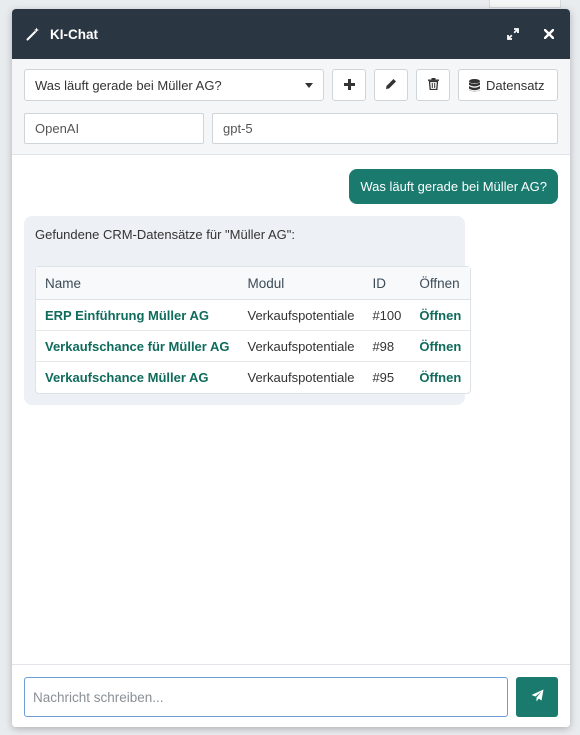  I want to click on background-tab, so click(525, 4).